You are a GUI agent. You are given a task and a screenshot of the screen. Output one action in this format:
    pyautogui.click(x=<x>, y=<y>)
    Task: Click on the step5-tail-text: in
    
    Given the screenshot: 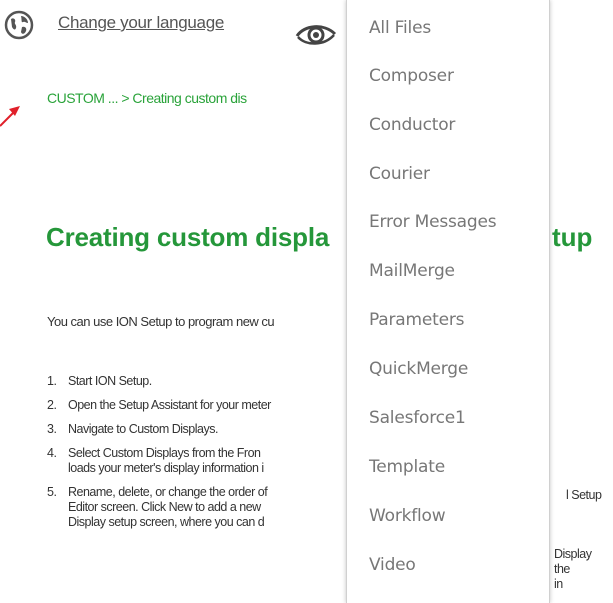 What is the action you would take?
    pyautogui.click(x=558, y=584)
    